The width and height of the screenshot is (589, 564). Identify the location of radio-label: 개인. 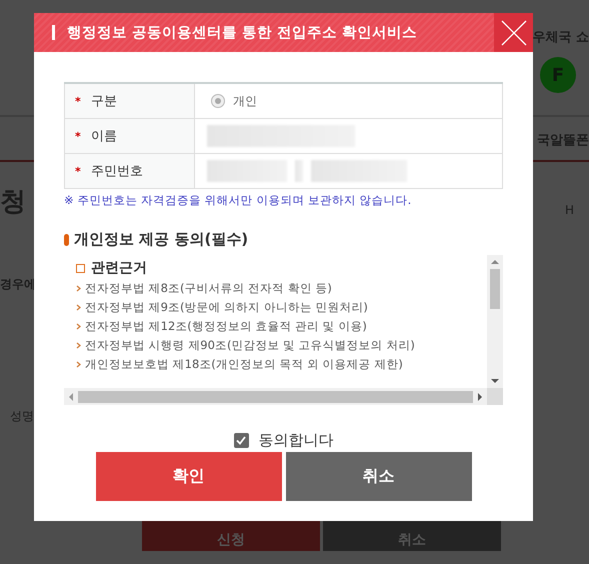
(245, 101).